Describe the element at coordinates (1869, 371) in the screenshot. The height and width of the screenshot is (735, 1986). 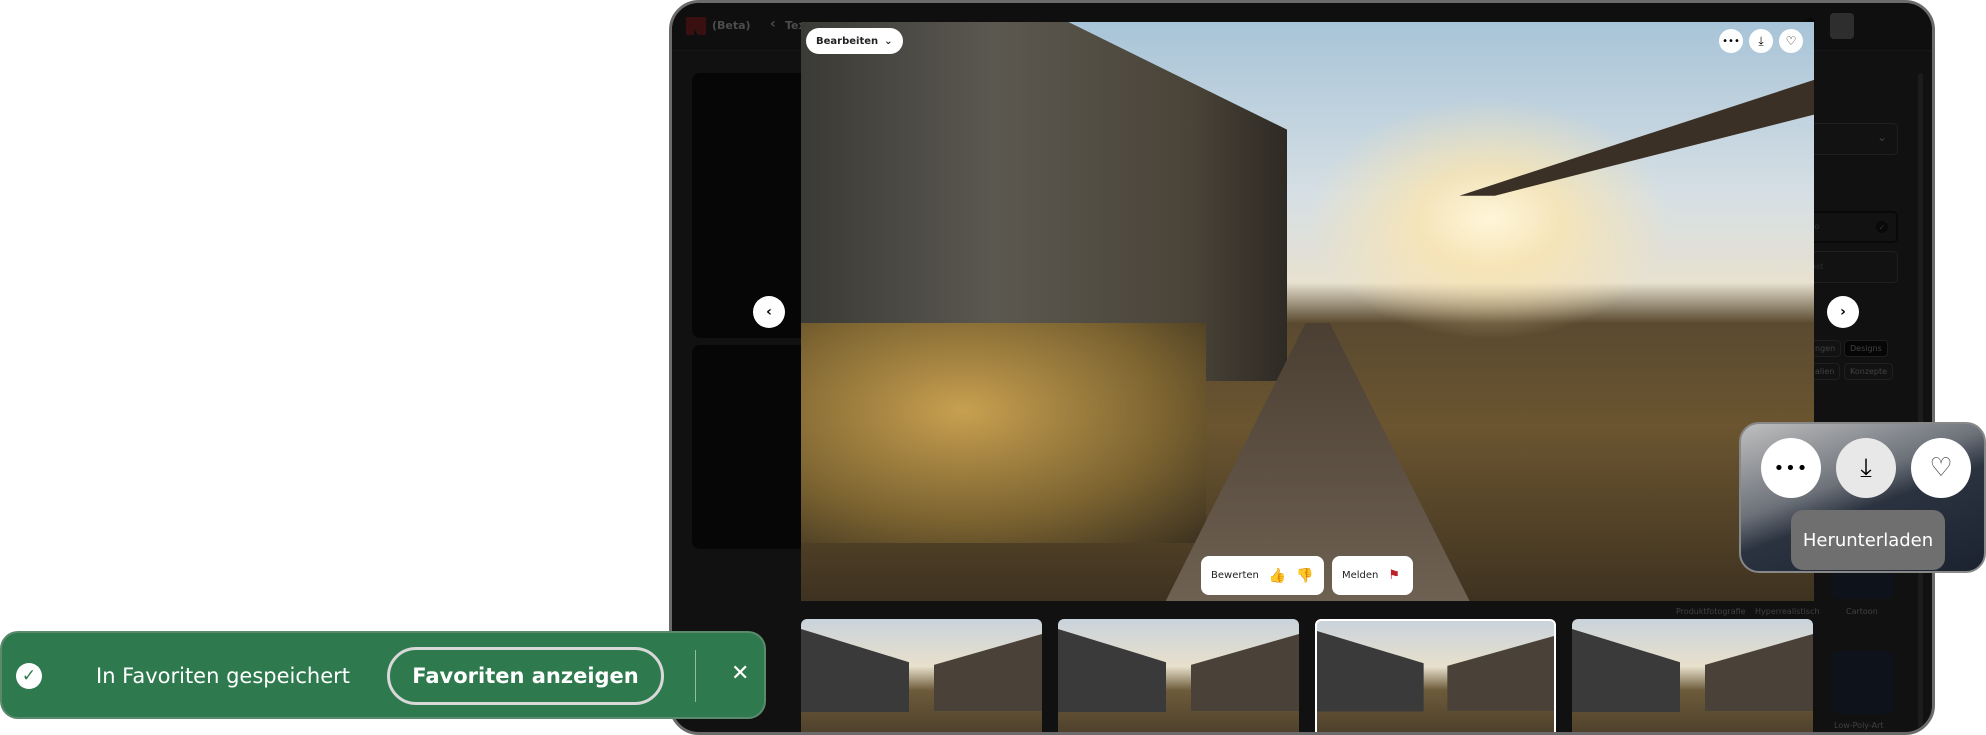
I see `chip-konzepte: Konzepte` at that location.